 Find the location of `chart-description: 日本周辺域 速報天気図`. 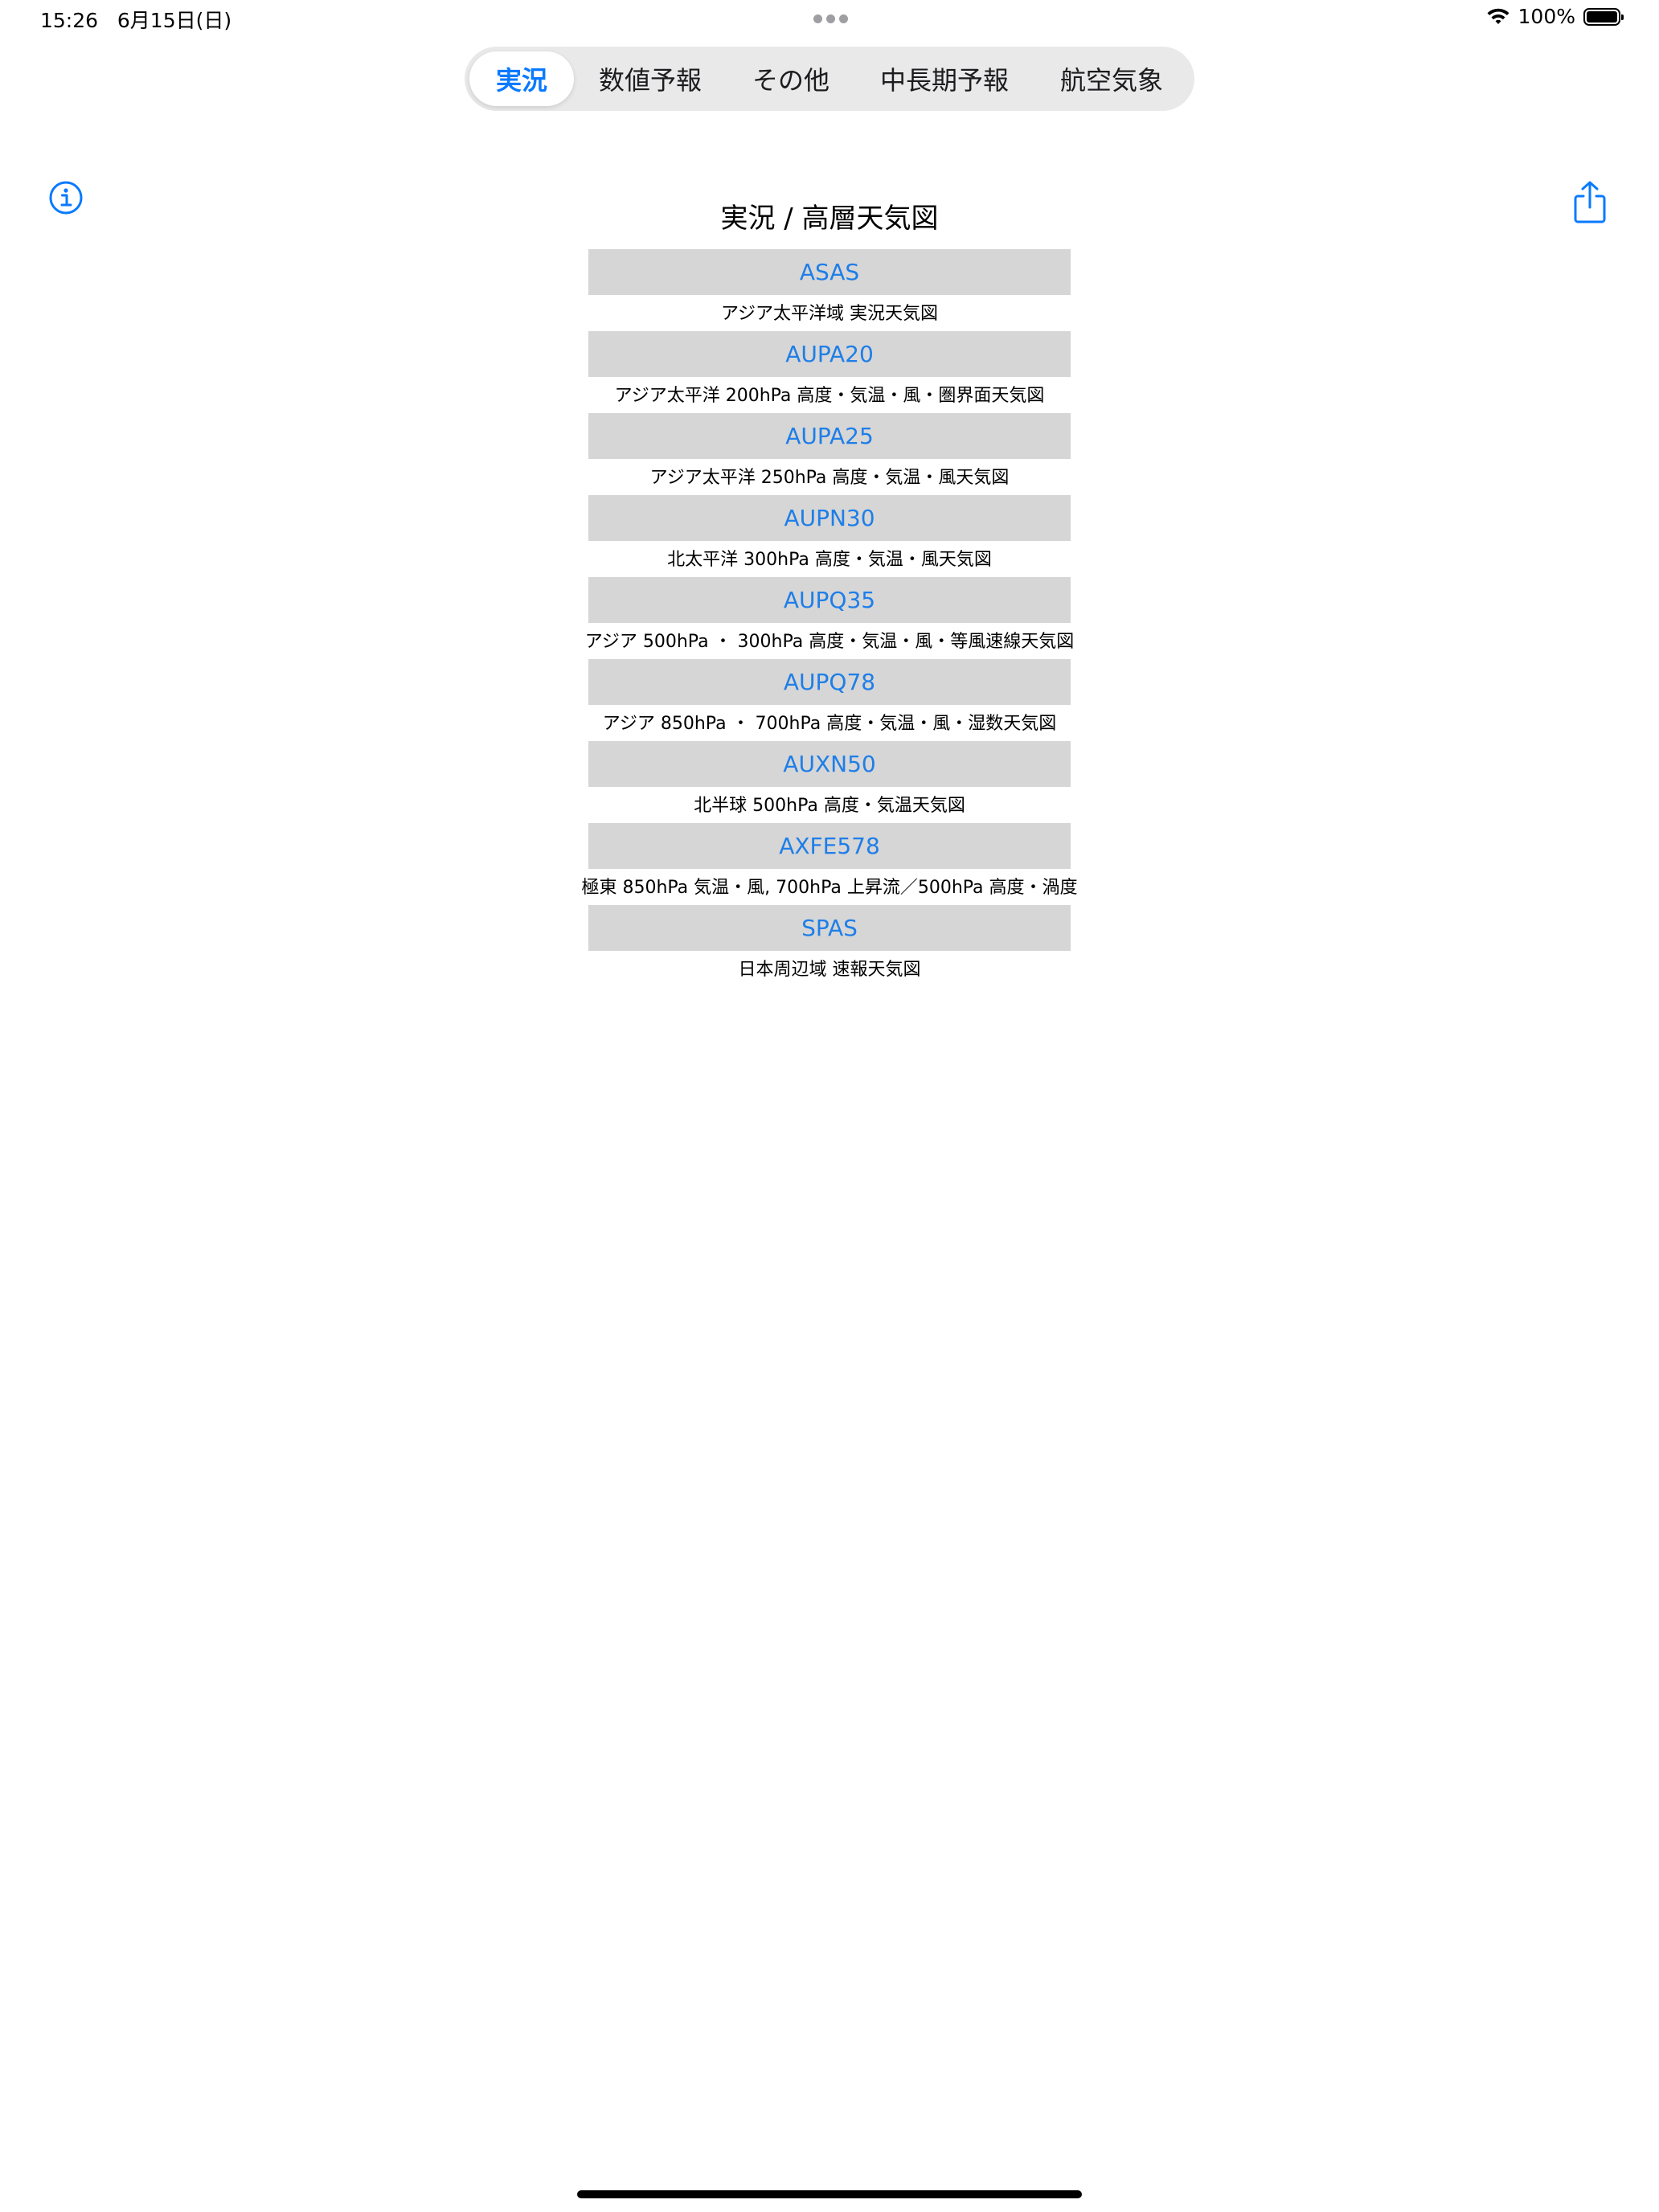

chart-description: 日本周辺域 速報天気図 is located at coordinates (829, 970).